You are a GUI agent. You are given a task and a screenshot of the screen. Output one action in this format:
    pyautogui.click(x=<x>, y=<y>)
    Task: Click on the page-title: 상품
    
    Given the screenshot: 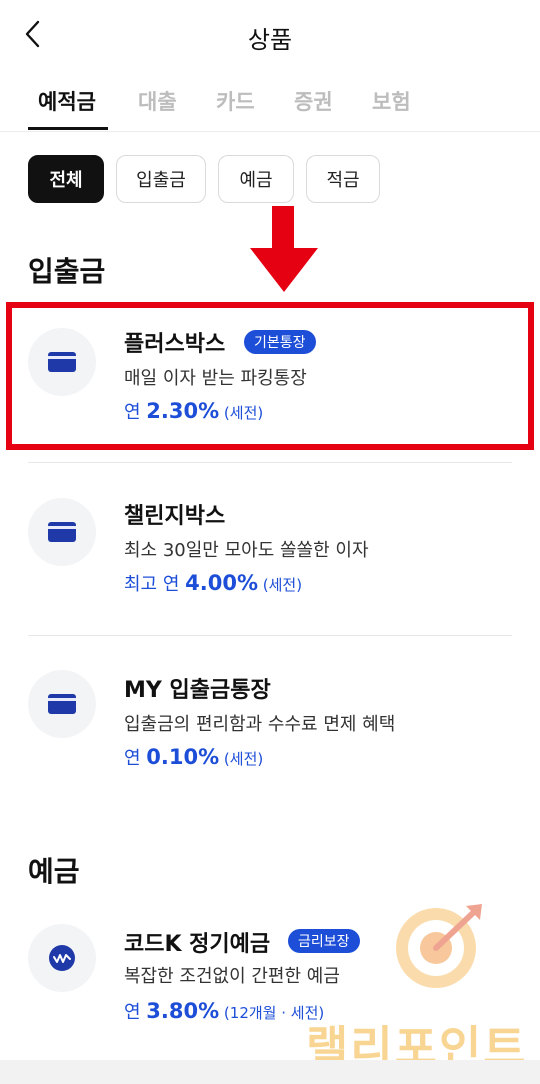 What is the action you would take?
    pyautogui.click(x=270, y=40)
    